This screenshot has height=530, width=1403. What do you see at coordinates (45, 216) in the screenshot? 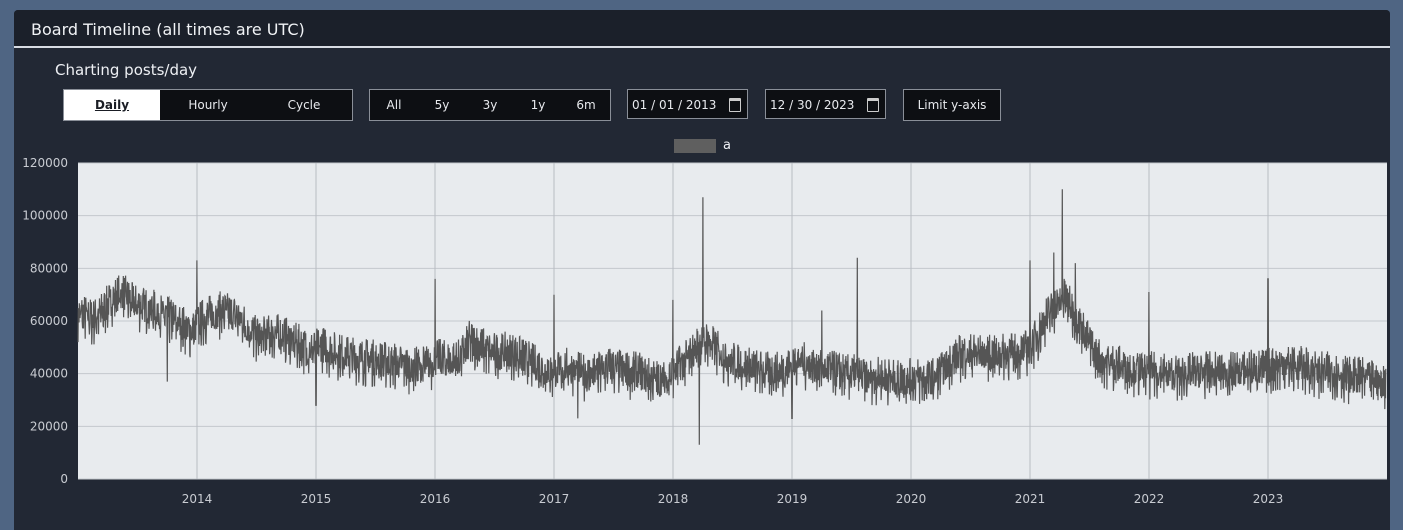
I see `y-tick-label: 100000` at bounding box center [45, 216].